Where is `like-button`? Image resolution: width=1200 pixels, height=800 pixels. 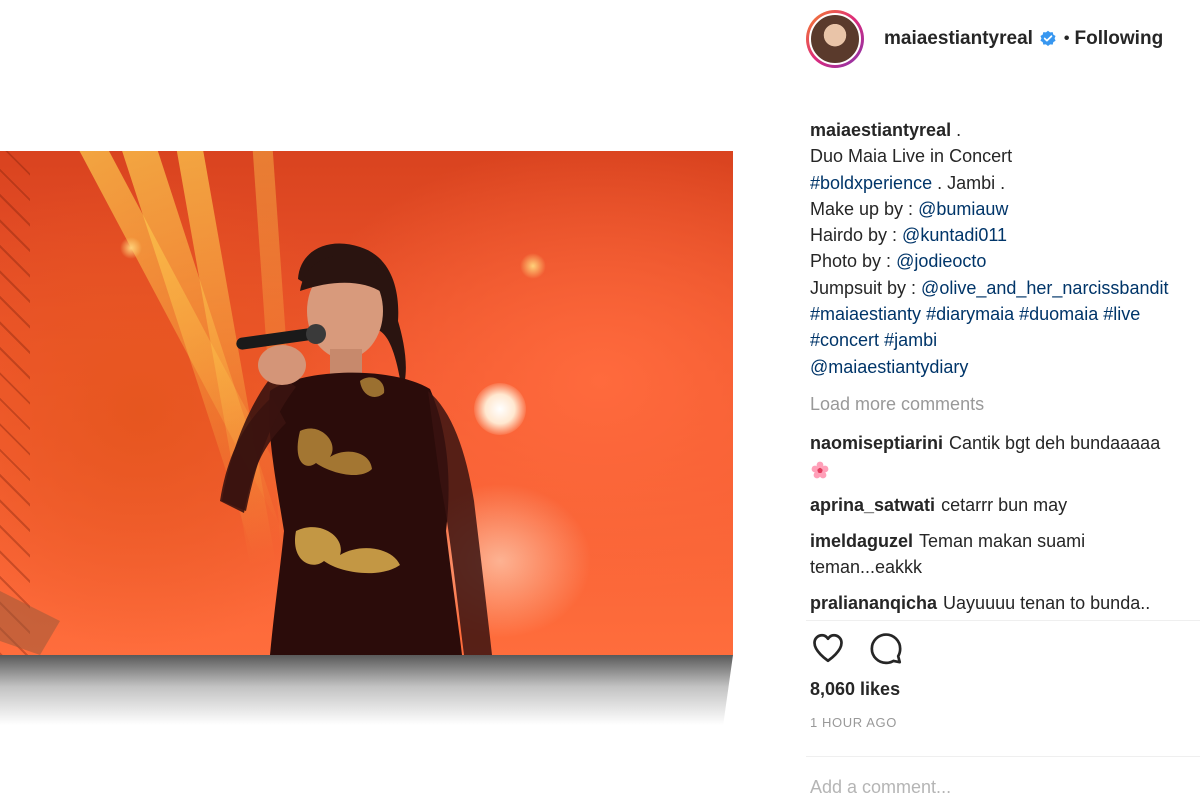 like-button is located at coordinates (828, 648).